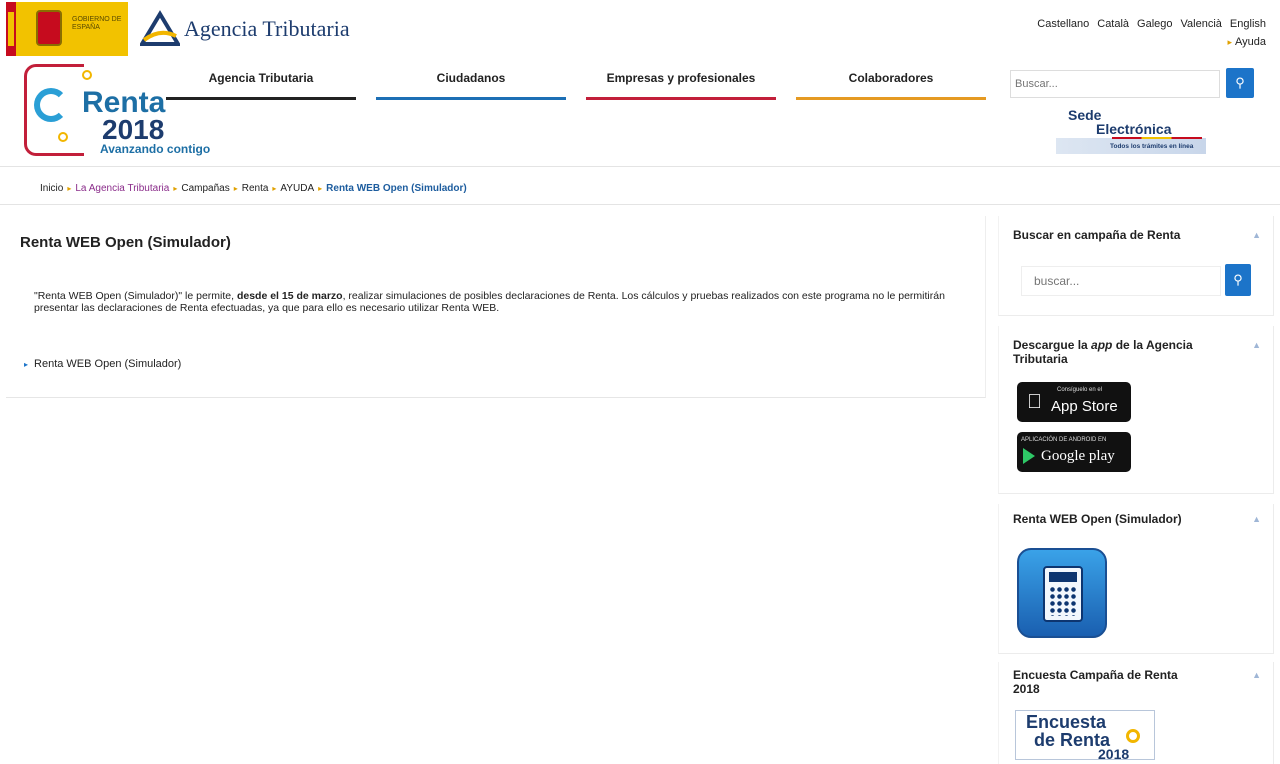  Describe the element at coordinates (1080, 390) in the screenshot. I see `appstore-small-label: Consíguelo en el` at that location.